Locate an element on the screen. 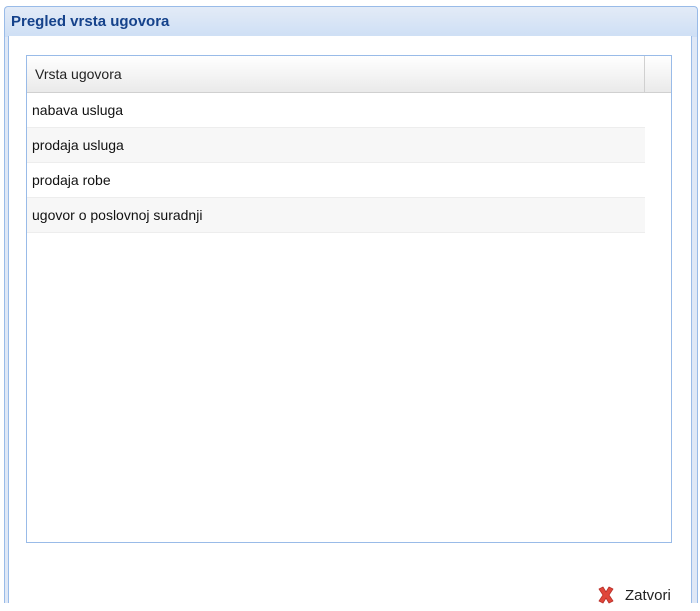 The image size is (700, 611). table-row: ugovor o poslovnoj suradnji is located at coordinates (336, 215).